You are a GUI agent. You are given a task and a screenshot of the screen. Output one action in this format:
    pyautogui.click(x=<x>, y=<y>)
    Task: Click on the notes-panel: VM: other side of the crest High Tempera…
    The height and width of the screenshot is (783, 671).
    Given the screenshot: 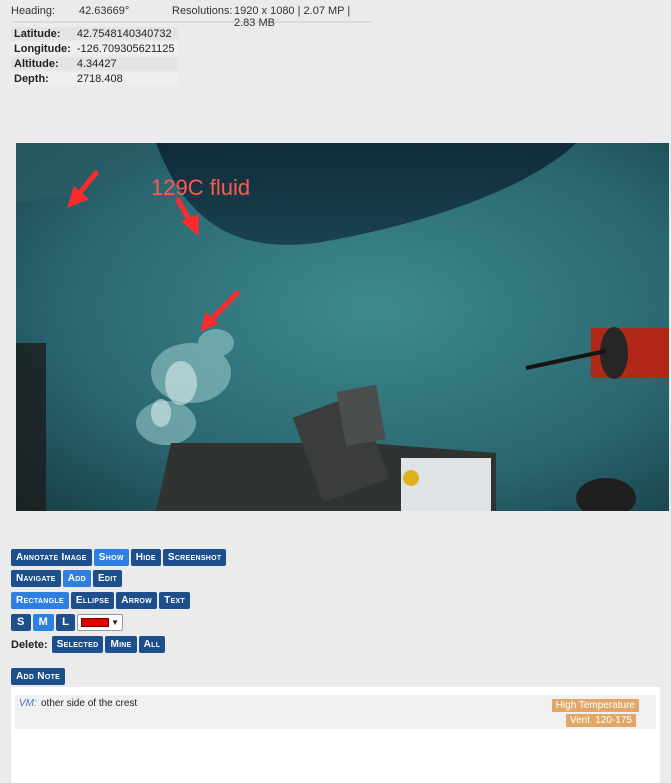 What is the action you would take?
    pyautogui.click(x=335, y=735)
    